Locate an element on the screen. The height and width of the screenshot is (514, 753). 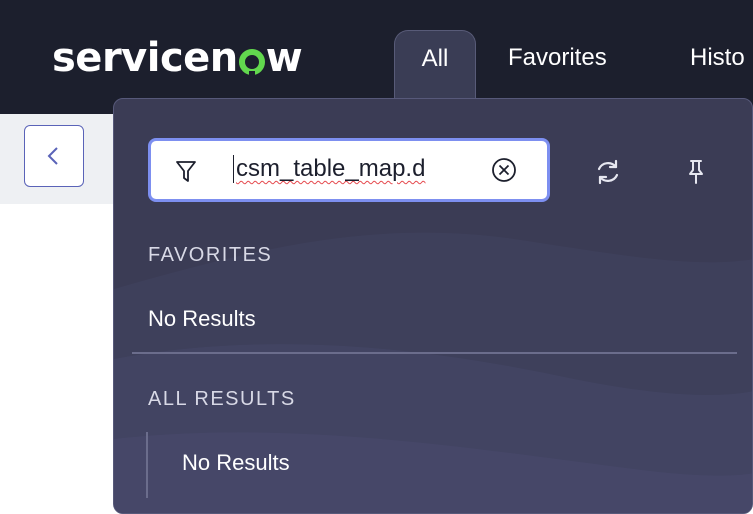
favorites-no-results: No Results is located at coordinates (202, 318).